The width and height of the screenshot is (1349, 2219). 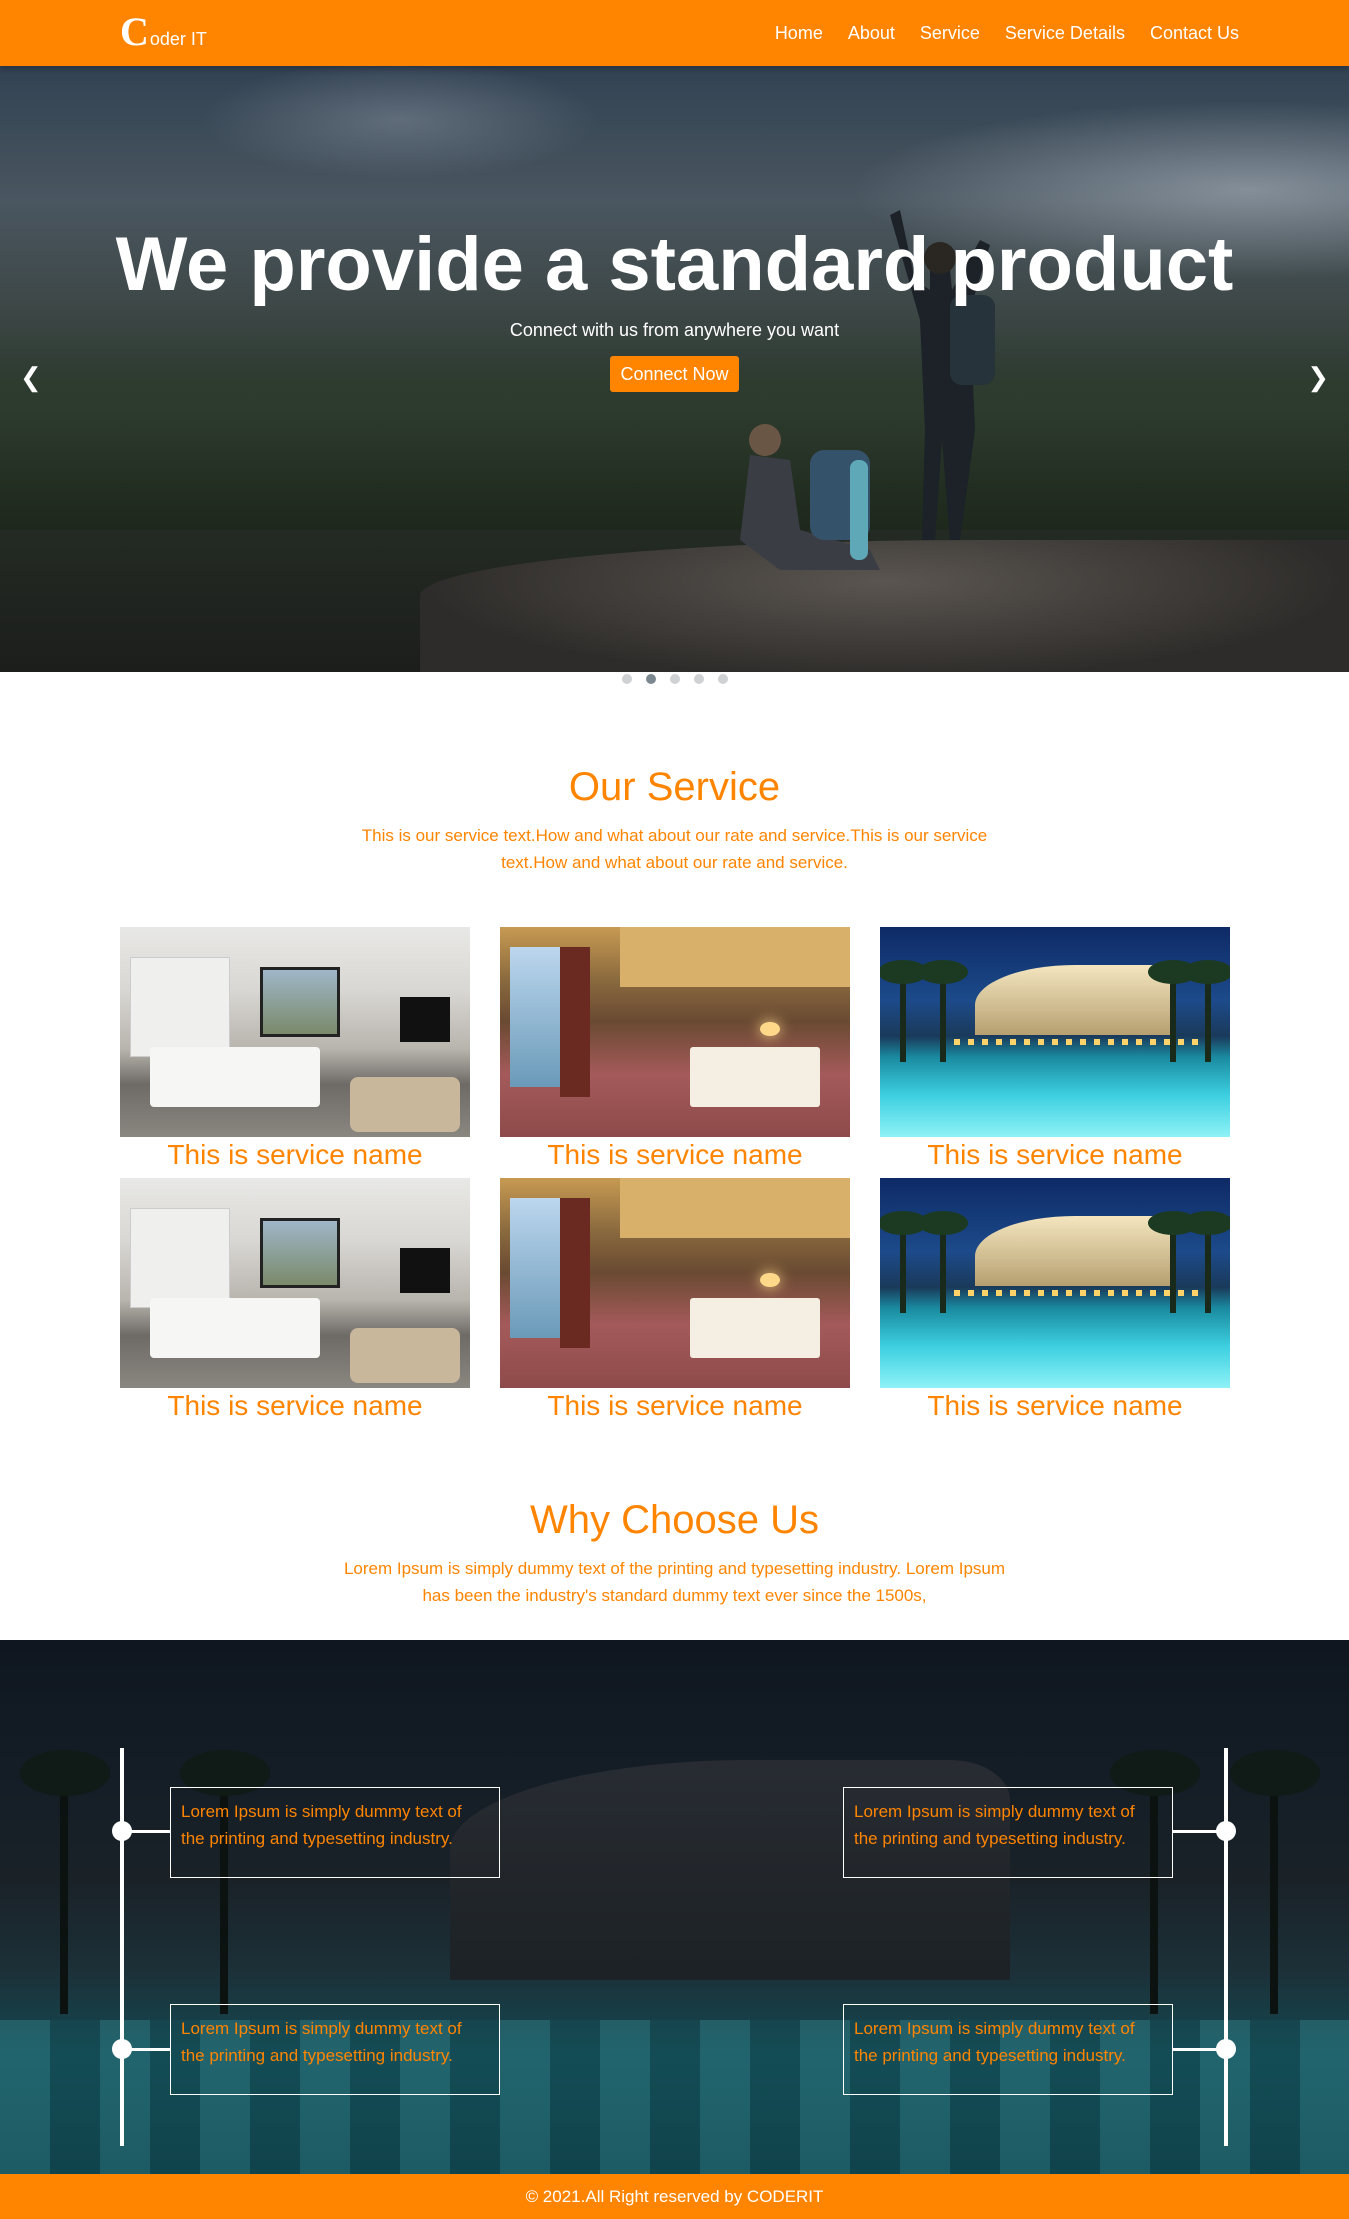 What do you see at coordinates (674, 264) in the screenshot?
I see `hero-title: We provide a standard product` at bounding box center [674, 264].